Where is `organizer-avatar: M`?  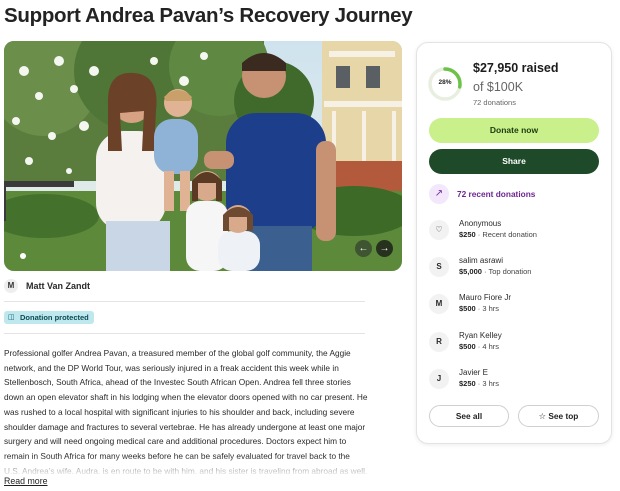 organizer-avatar: M is located at coordinates (11, 286).